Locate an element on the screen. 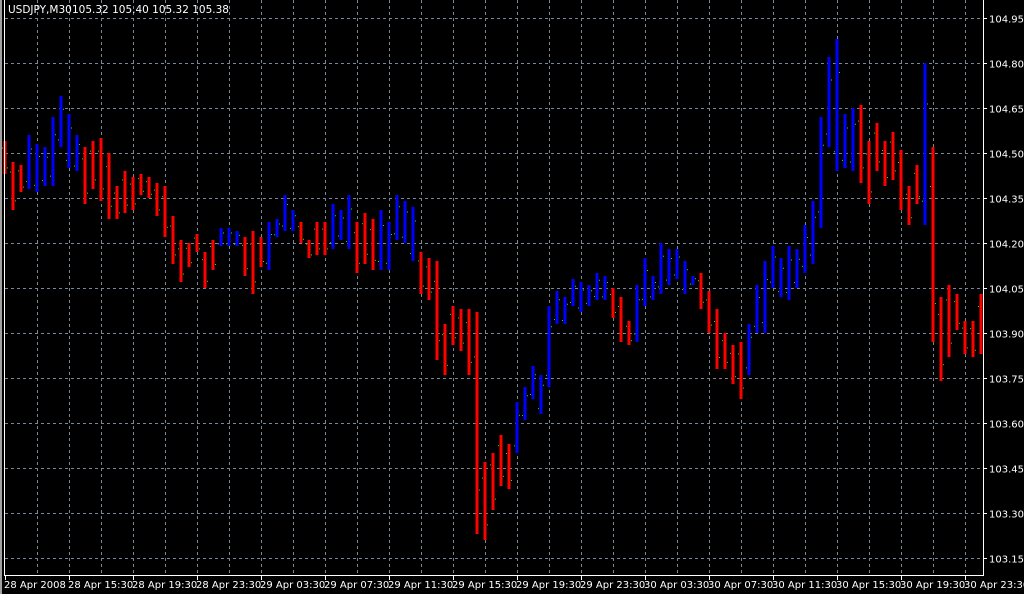 The width and height of the screenshot is (1024, 594). time-tick-label: 29 Apr 03:30 is located at coordinates (292, 585).